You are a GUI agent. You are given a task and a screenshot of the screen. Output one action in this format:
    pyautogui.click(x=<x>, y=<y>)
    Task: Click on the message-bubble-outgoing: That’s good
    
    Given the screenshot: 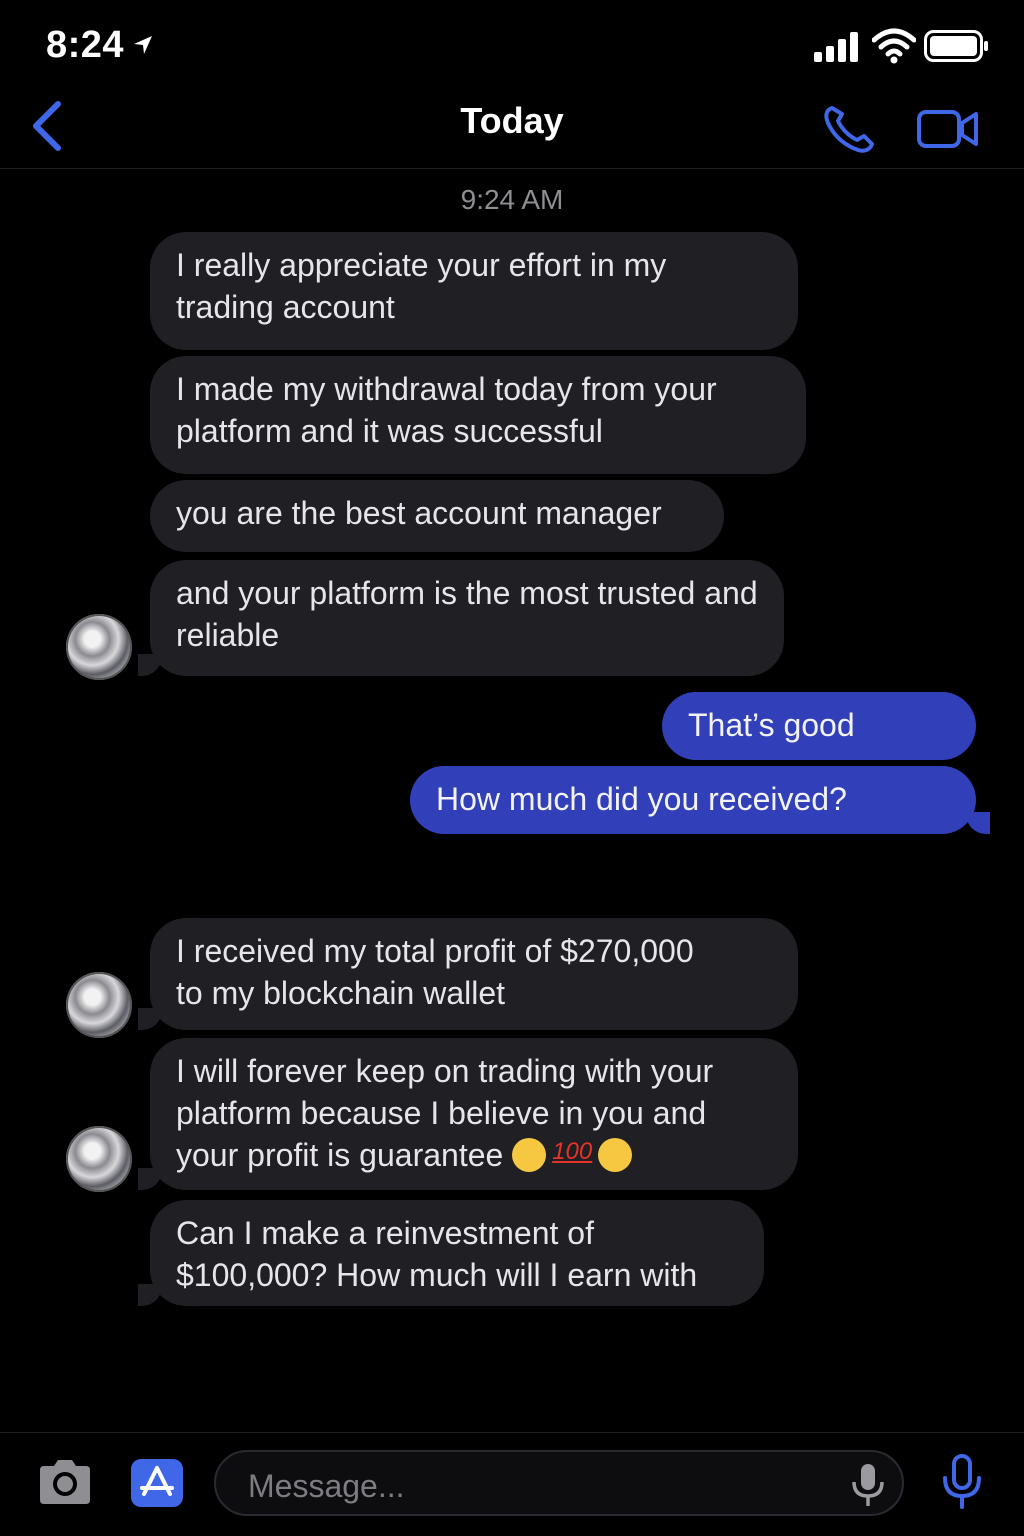 What is the action you would take?
    pyautogui.click(x=819, y=726)
    